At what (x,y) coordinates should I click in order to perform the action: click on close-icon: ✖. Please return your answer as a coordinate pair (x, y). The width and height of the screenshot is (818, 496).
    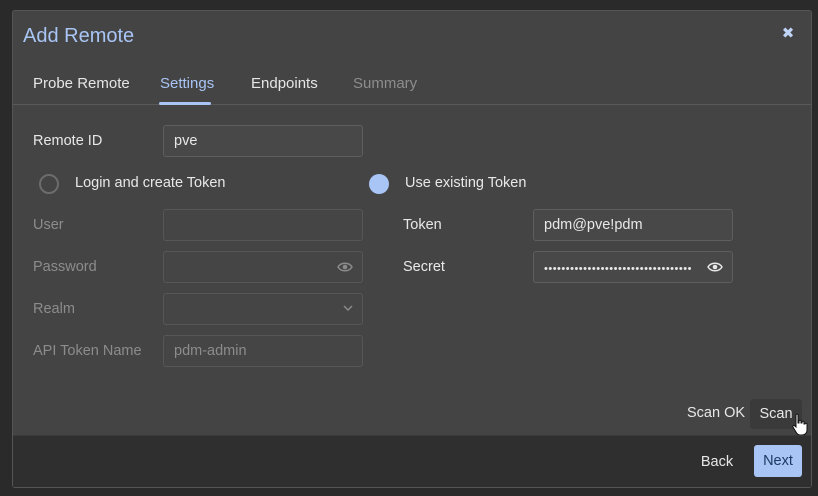
    Looking at the image, I should click on (788, 34).